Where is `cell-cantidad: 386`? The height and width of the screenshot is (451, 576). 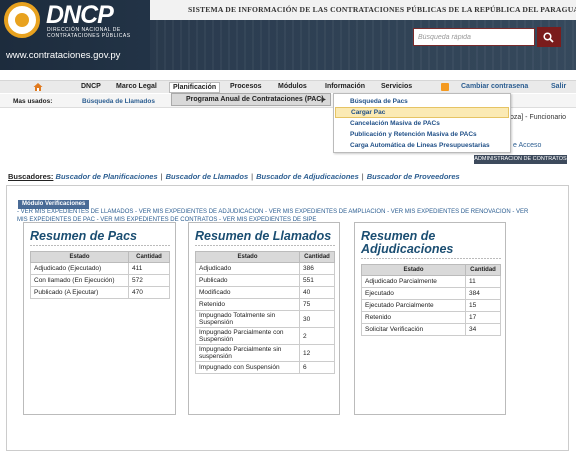
cell-cantidad: 386 is located at coordinates (317, 268).